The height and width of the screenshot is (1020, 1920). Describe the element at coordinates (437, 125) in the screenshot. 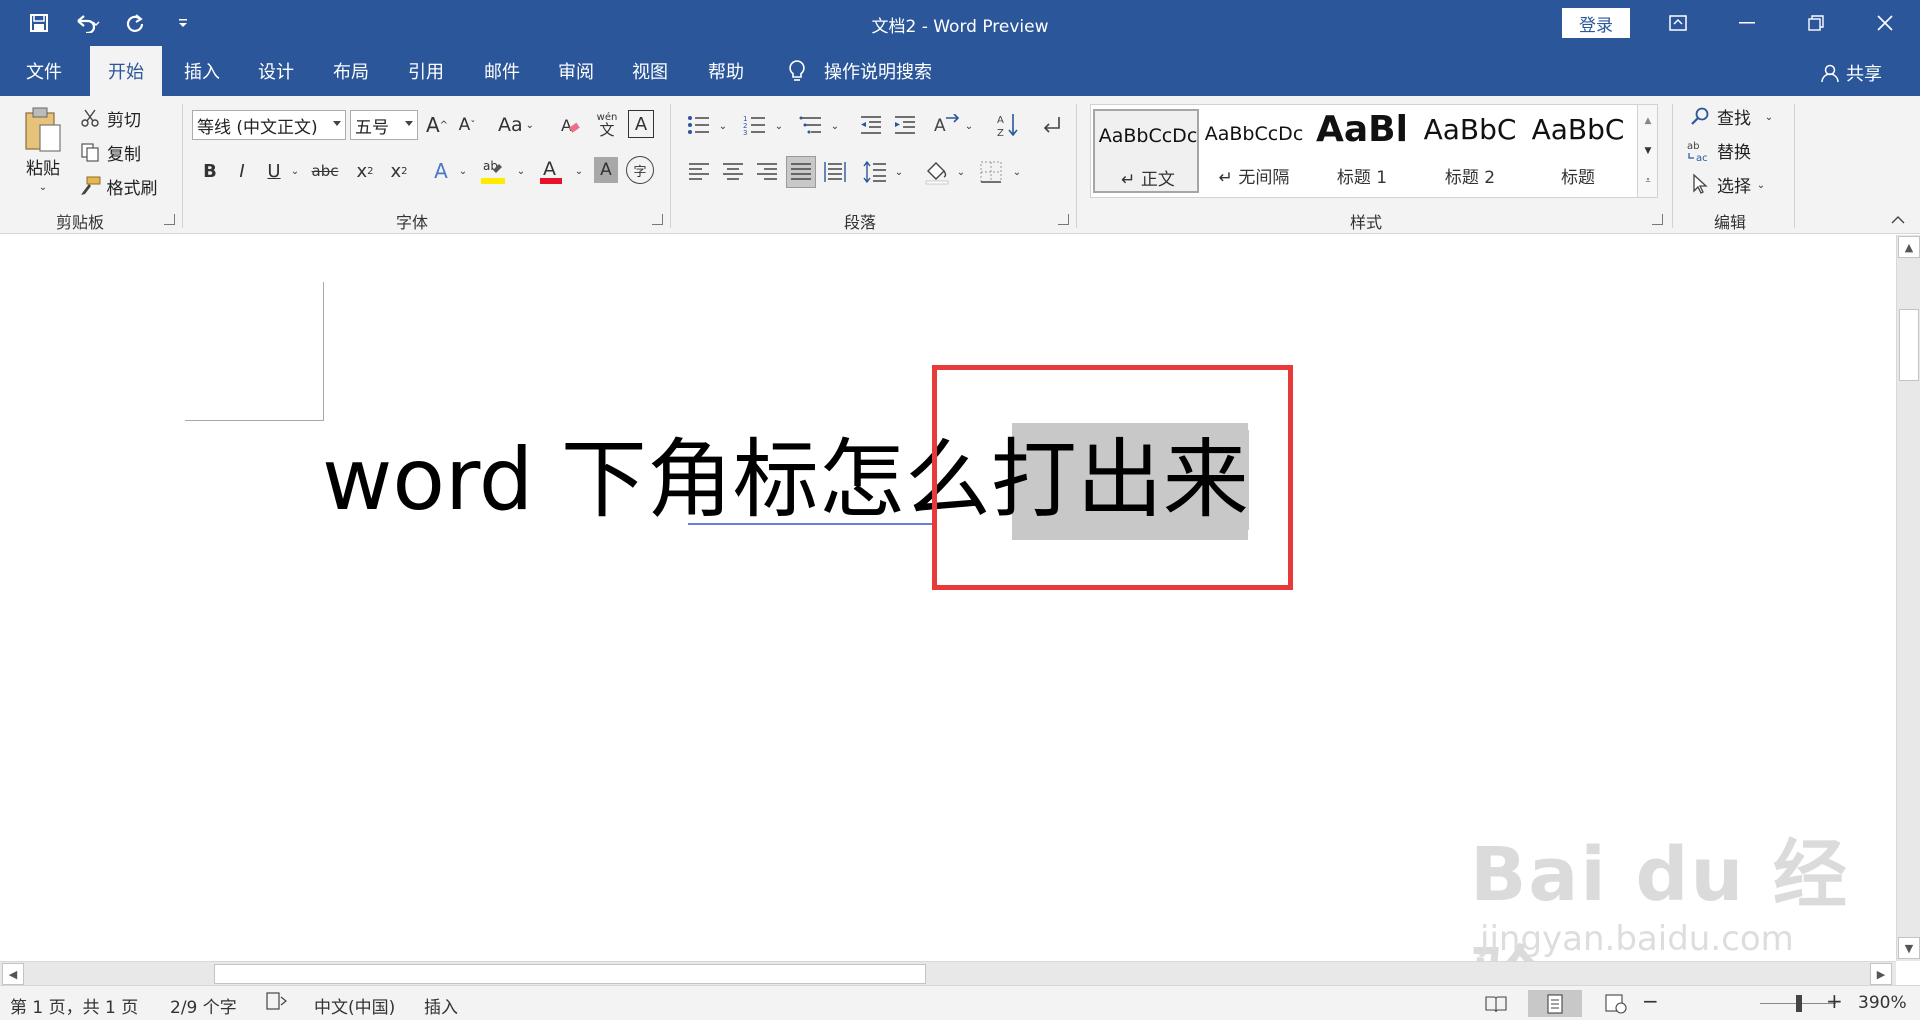

I see `grow-font-icon: A ^` at that location.